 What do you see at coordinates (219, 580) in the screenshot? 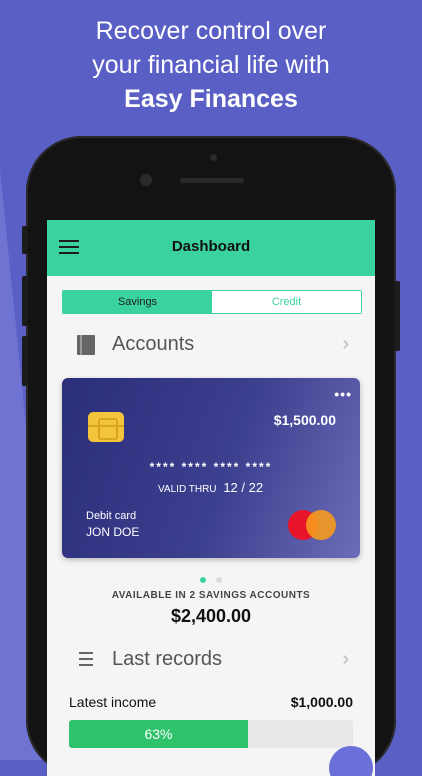
I see `pager-dot` at bounding box center [219, 580].